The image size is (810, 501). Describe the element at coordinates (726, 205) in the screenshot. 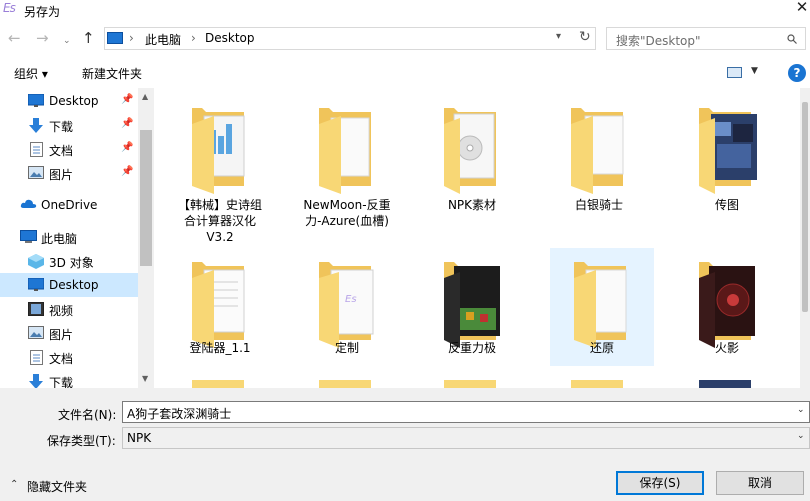

I see `file-name: 传图` at that location.